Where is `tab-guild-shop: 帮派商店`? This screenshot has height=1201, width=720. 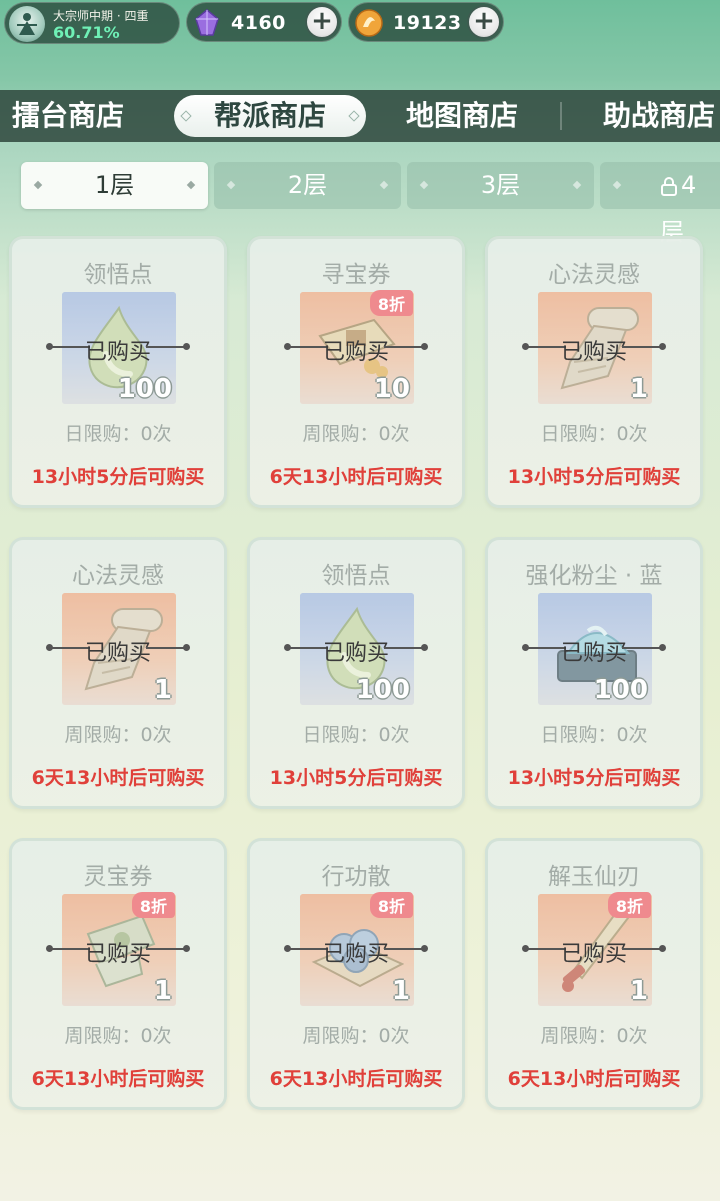 tab-guild-shop: 帮派商店 is located at coordinates (270, 116).